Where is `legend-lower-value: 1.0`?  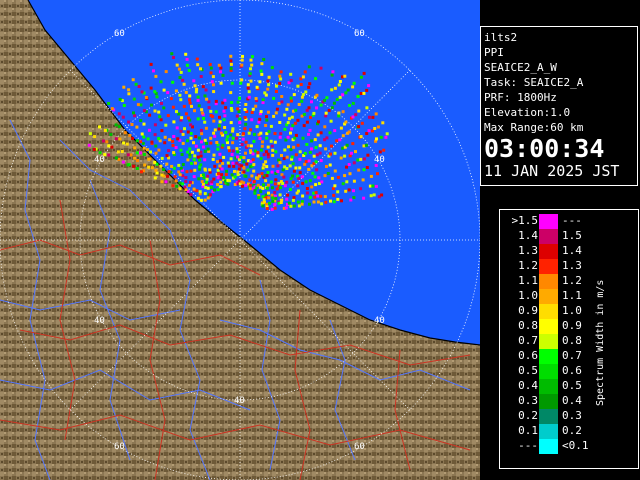
legend-lower-value: 1.0 is located at coordinates (528, 295).